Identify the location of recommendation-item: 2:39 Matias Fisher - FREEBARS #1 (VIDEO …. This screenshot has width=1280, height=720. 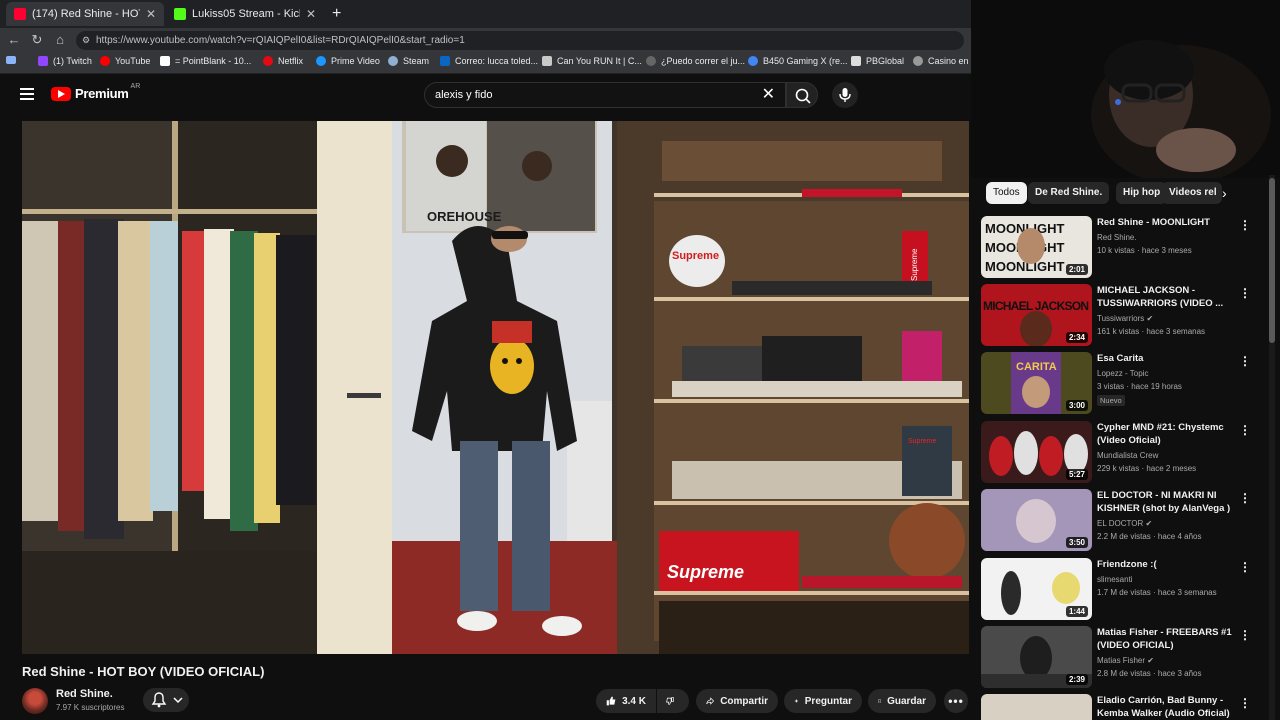
(1123, 657).